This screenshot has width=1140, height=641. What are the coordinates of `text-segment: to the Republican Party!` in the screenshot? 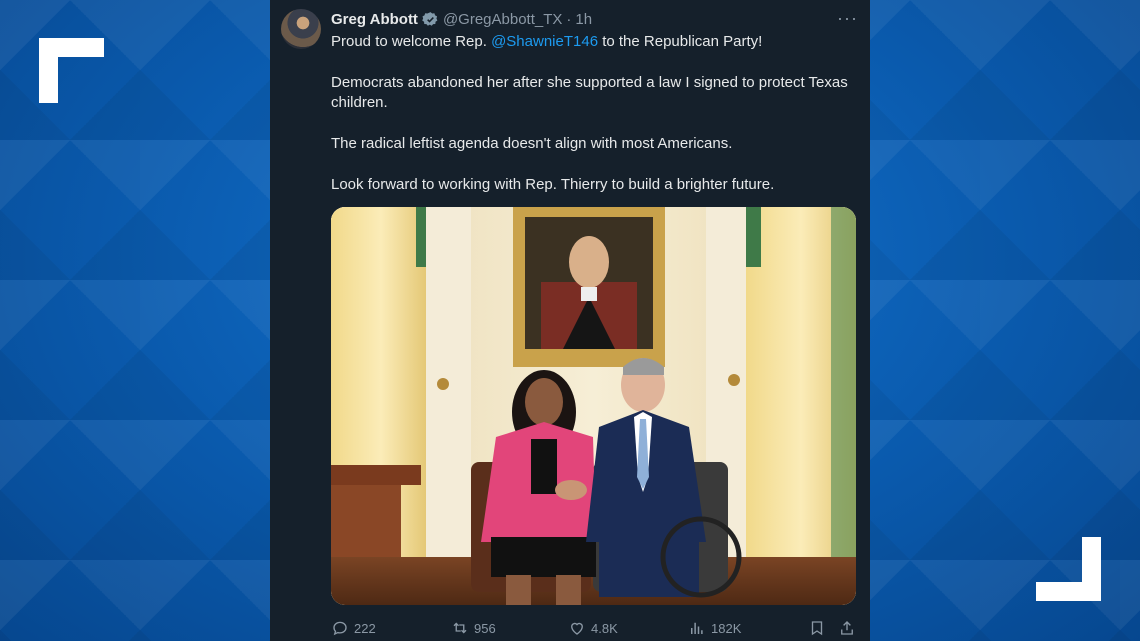 It's located at (680, 41).